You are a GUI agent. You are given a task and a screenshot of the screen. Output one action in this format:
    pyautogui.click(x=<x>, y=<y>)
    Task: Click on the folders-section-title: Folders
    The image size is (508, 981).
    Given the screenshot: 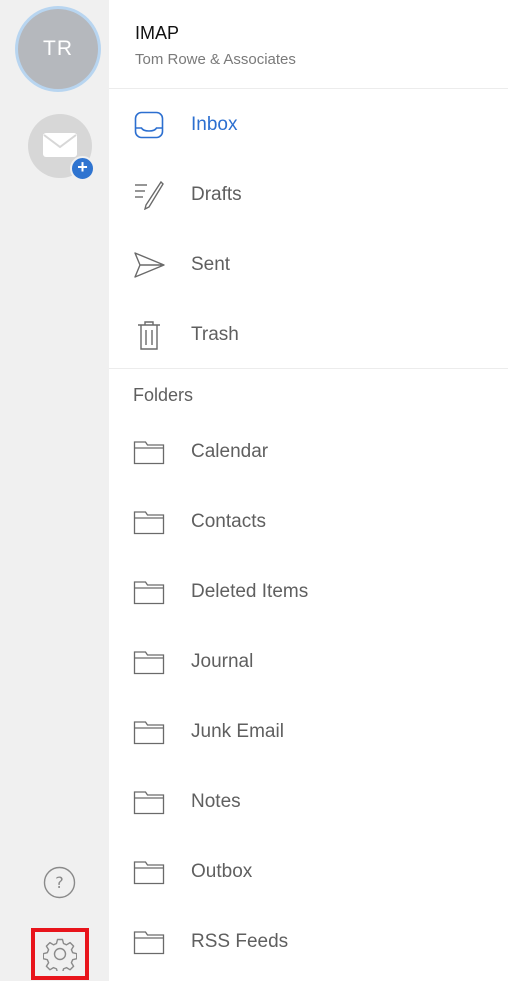 What is the action you would take?
    pyautogui.click(x=163, y=395)
    